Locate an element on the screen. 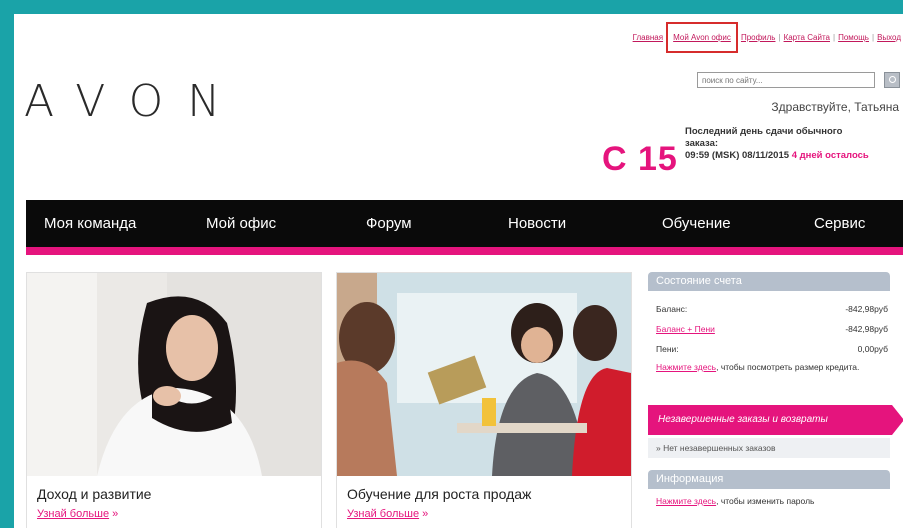 Image resolution: width=903 pixels, height=528 pixels. nav-item-my-team: Моя команда is located at coordinates (90, 223).